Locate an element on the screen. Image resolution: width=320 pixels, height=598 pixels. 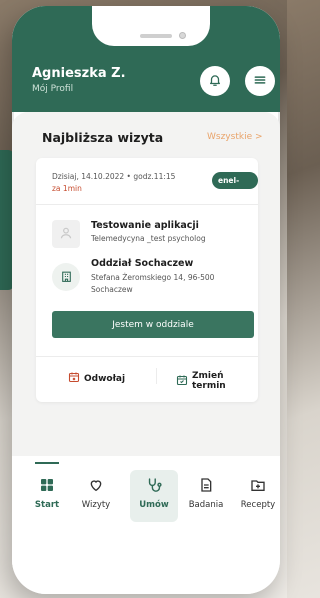
document-icon is located at coordinates (206, 485).